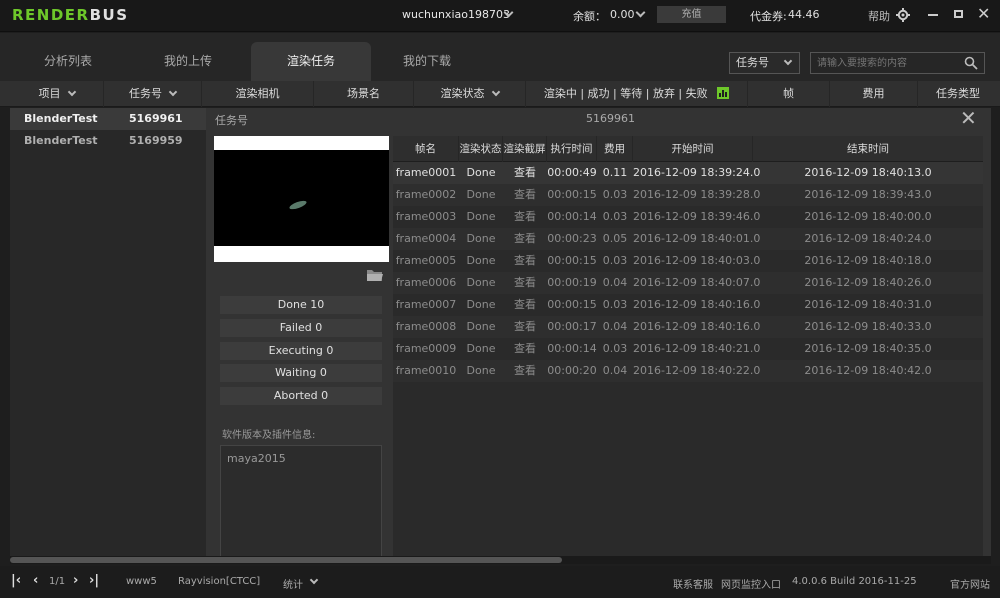  Describe the element at coordinates (286, 560) in the screenshot. I see `scrollbar-thumb` at that location.